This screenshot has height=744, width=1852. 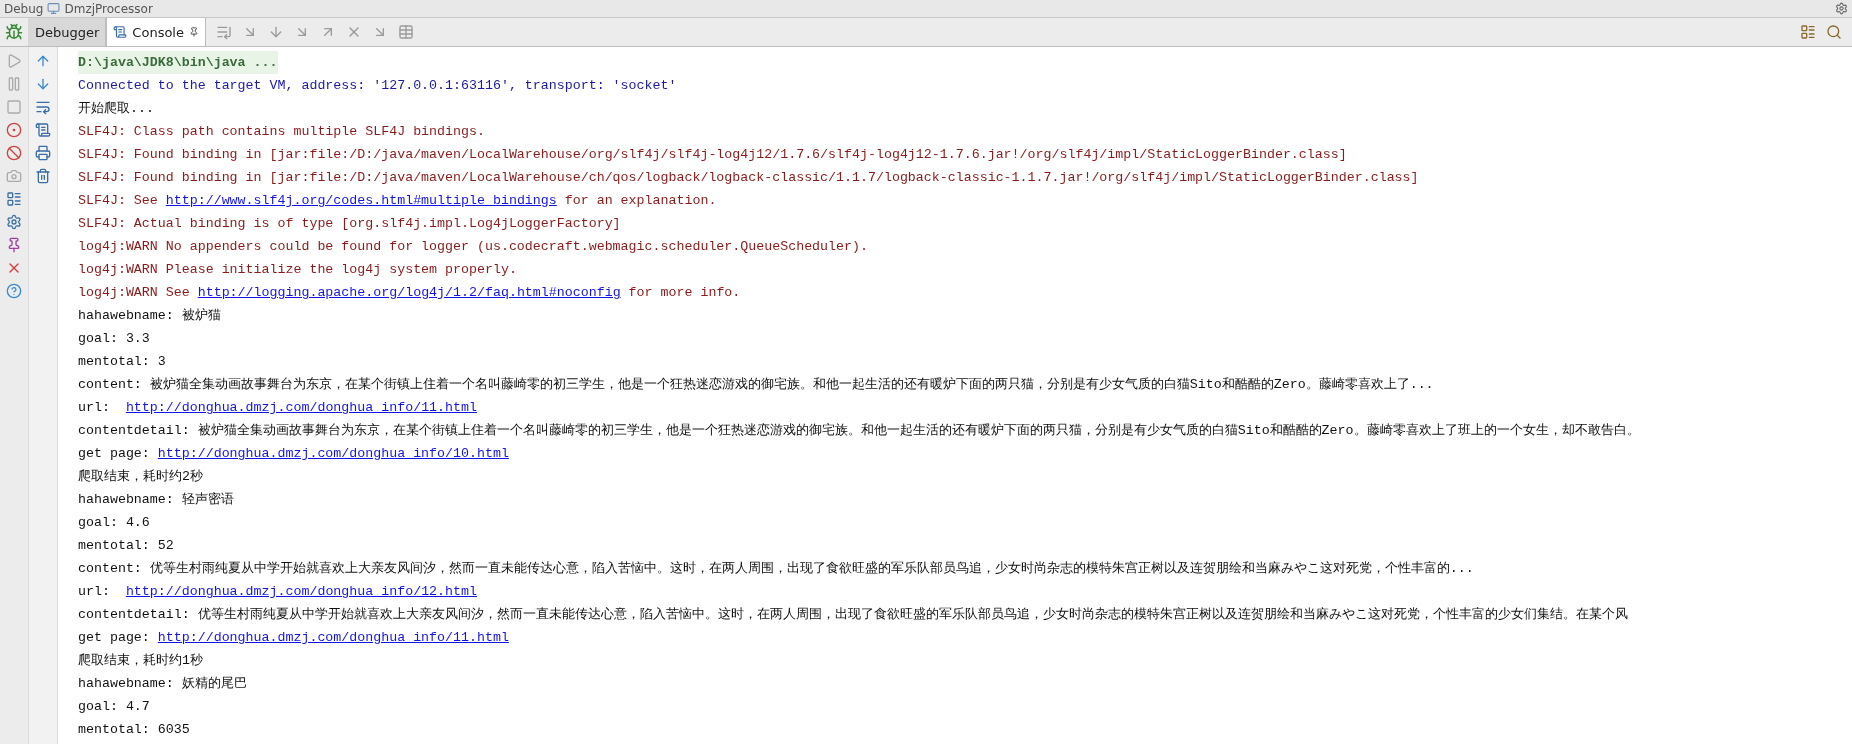 What do you see at coordinates (43, 107) in the screenshot?
I see `wrap-text-icon` at bounding box center [43, 107].